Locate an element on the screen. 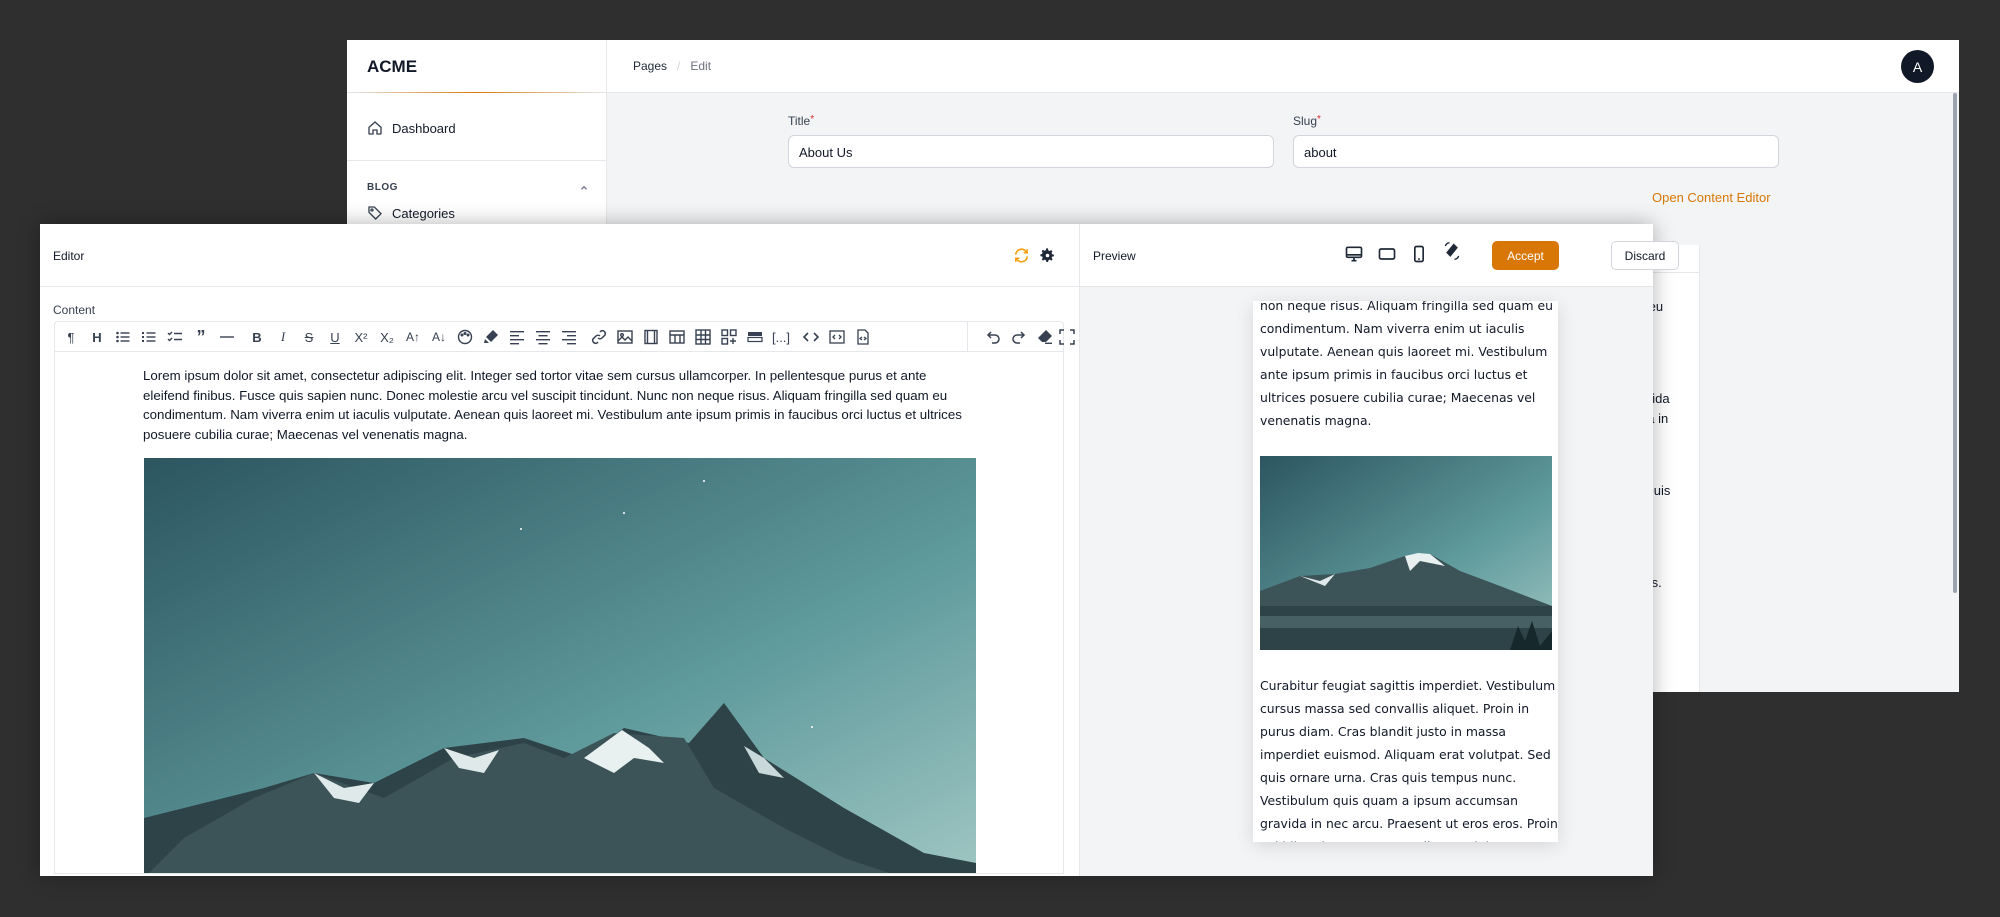 The width and height of the screenshot is (2000, 917). align-right-icon is located at coordinates (569, 337).